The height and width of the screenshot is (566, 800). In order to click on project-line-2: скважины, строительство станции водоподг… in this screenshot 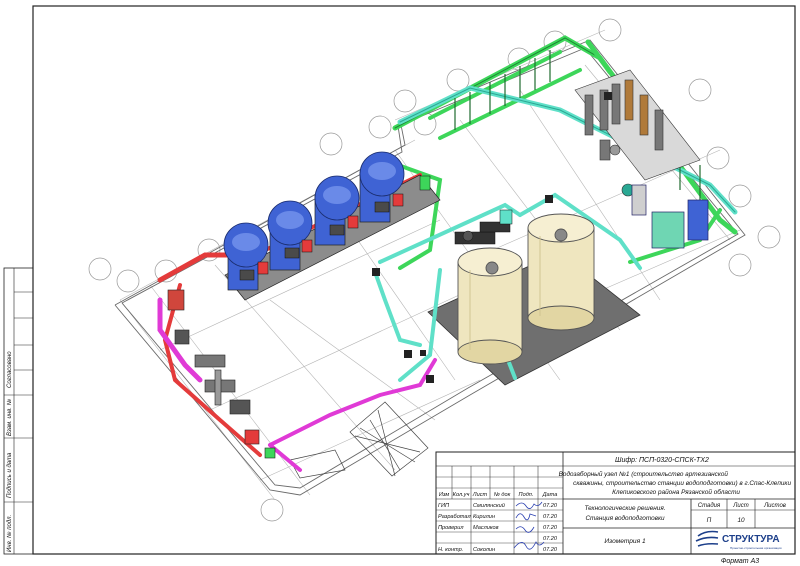, I will do `click(682, 483)`.